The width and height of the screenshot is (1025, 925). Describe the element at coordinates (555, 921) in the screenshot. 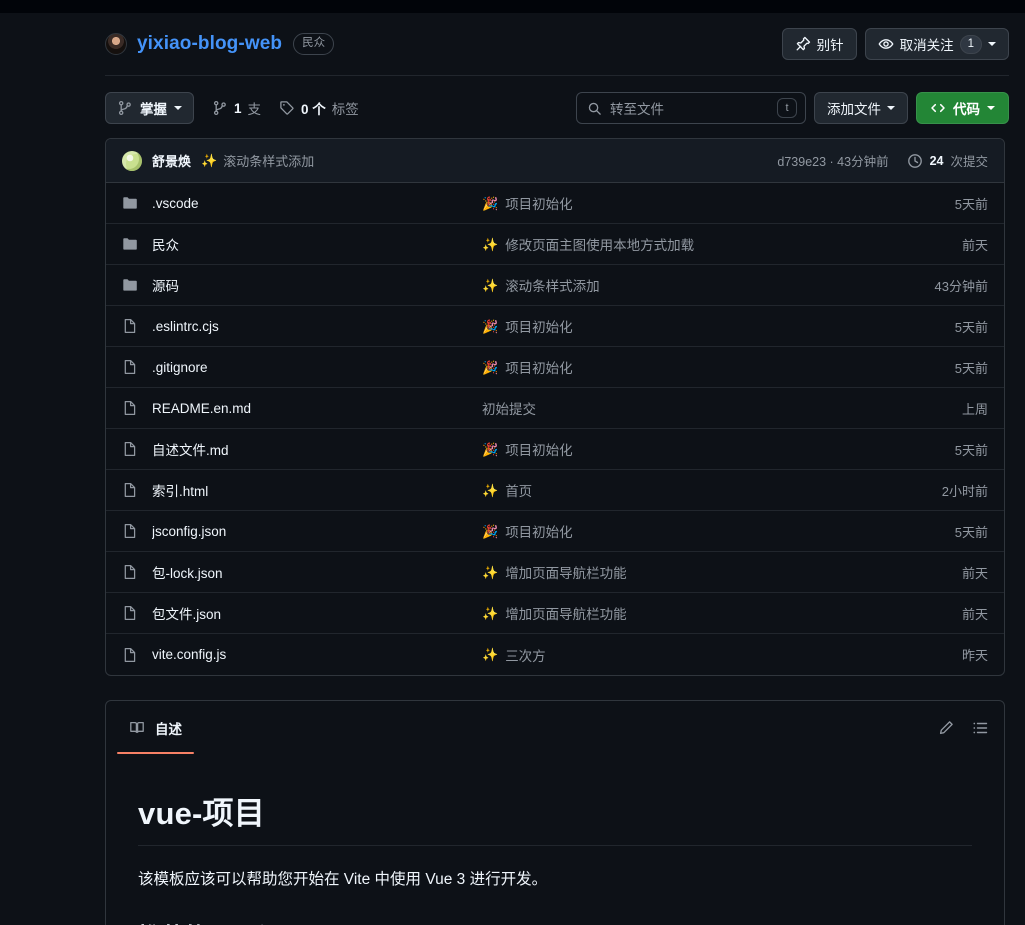

I see `readme-subheading: 推荐的 IDE 设置` at that location.